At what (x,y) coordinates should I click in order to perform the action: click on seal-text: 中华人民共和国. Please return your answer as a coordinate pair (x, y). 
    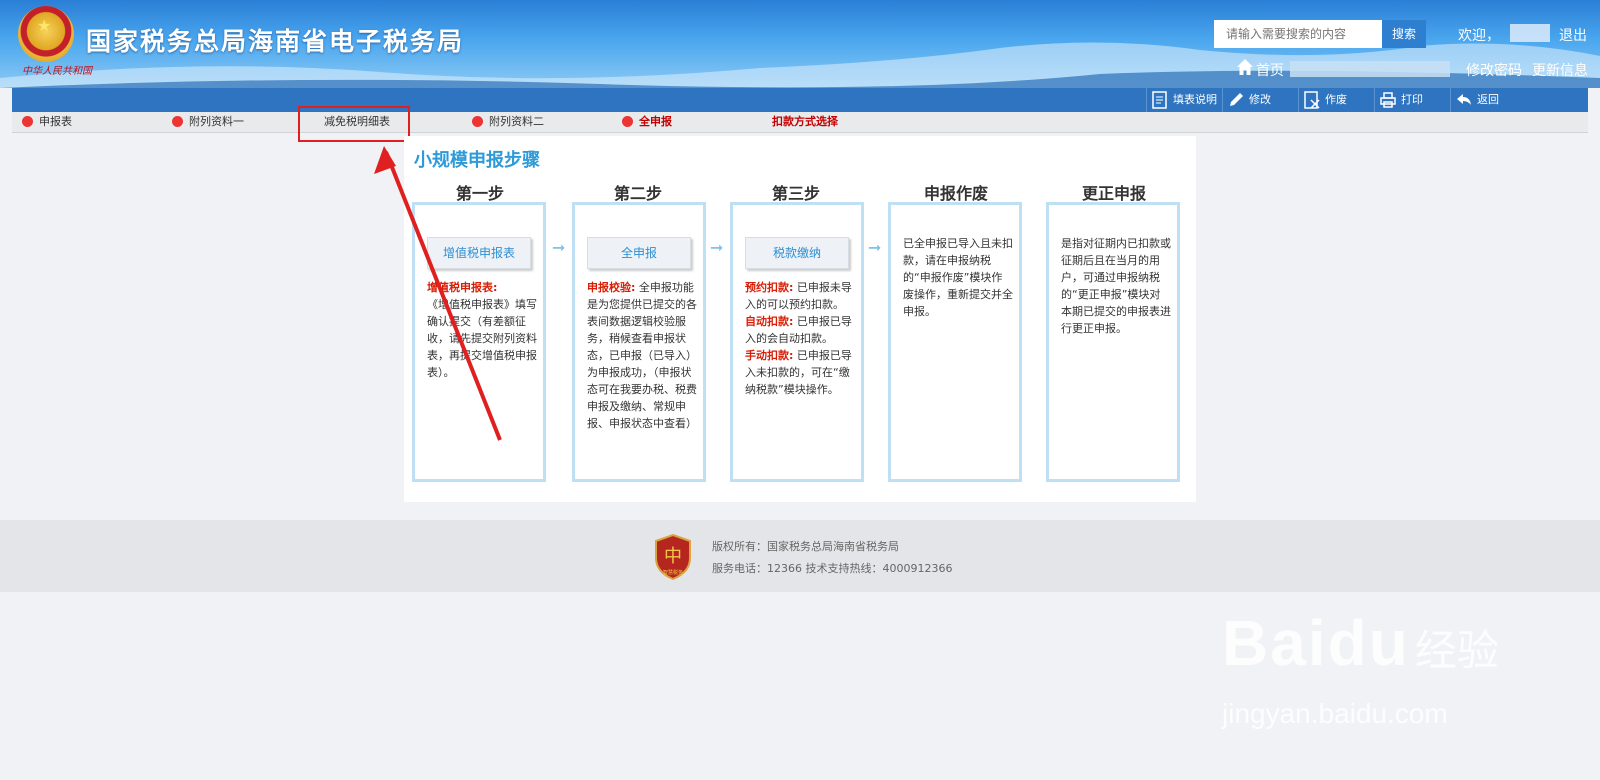
    Looking at the image, I should click on (57, 71).